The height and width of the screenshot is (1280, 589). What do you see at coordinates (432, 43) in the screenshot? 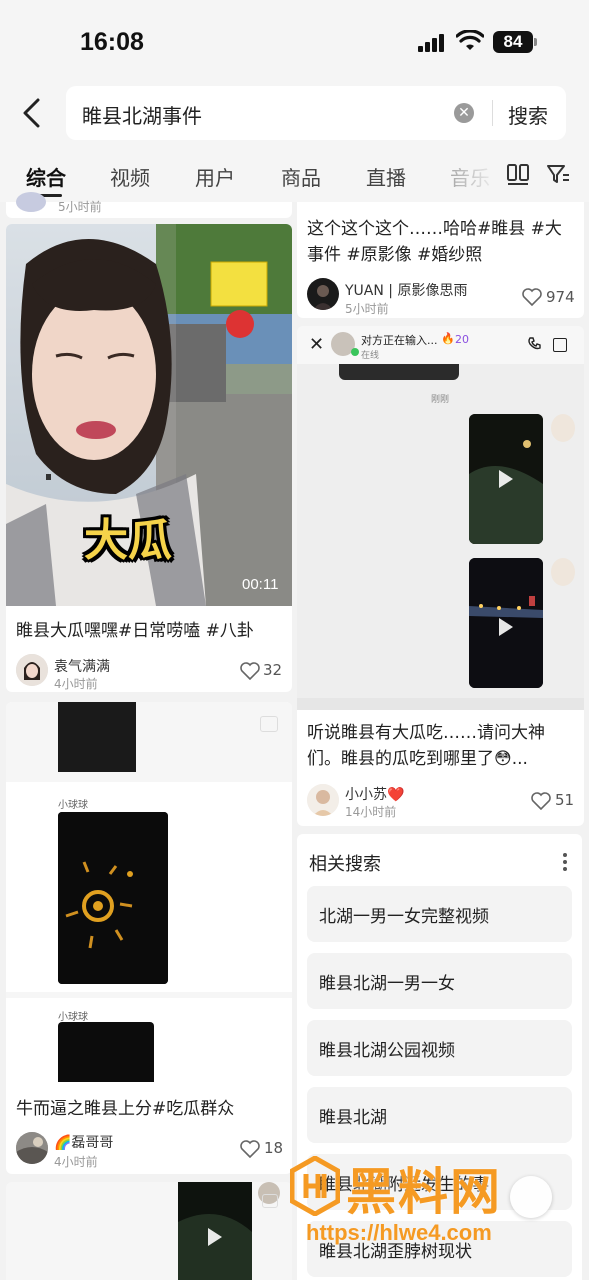
I see `cellular-signal-icon` at bounding box center [432, 43].